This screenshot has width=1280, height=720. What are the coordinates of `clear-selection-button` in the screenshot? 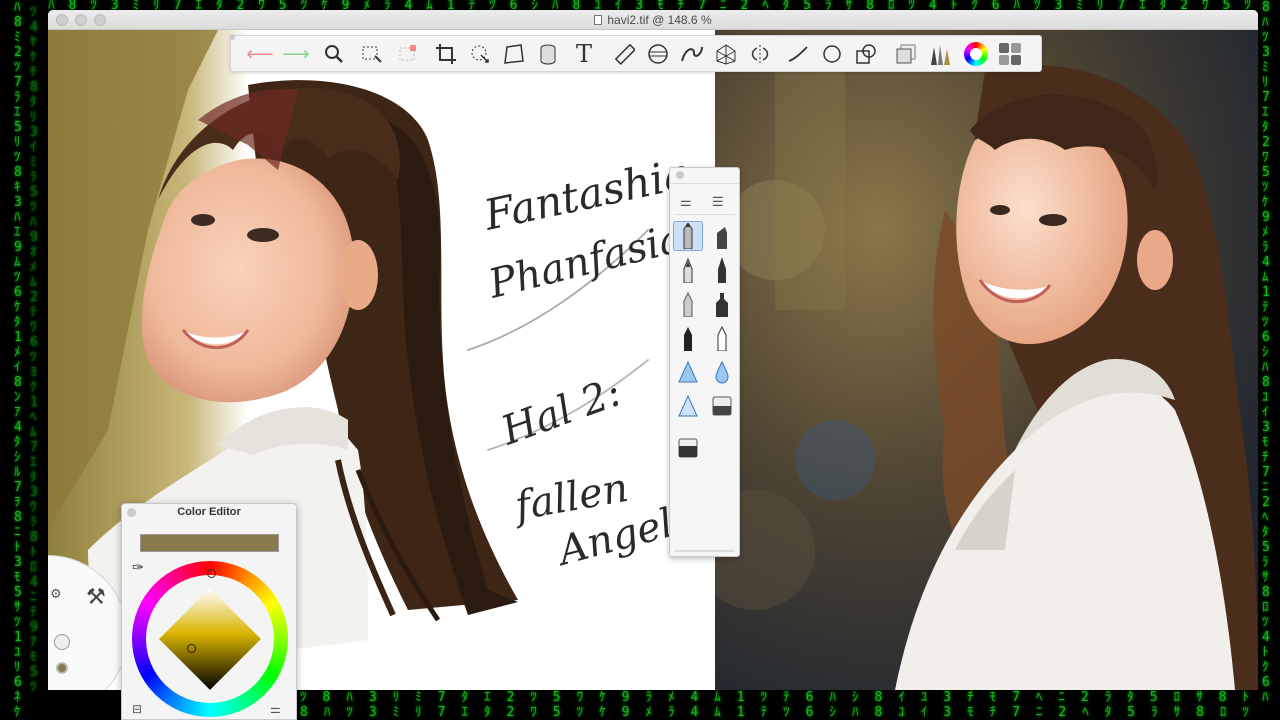 It's located at (408, 54).